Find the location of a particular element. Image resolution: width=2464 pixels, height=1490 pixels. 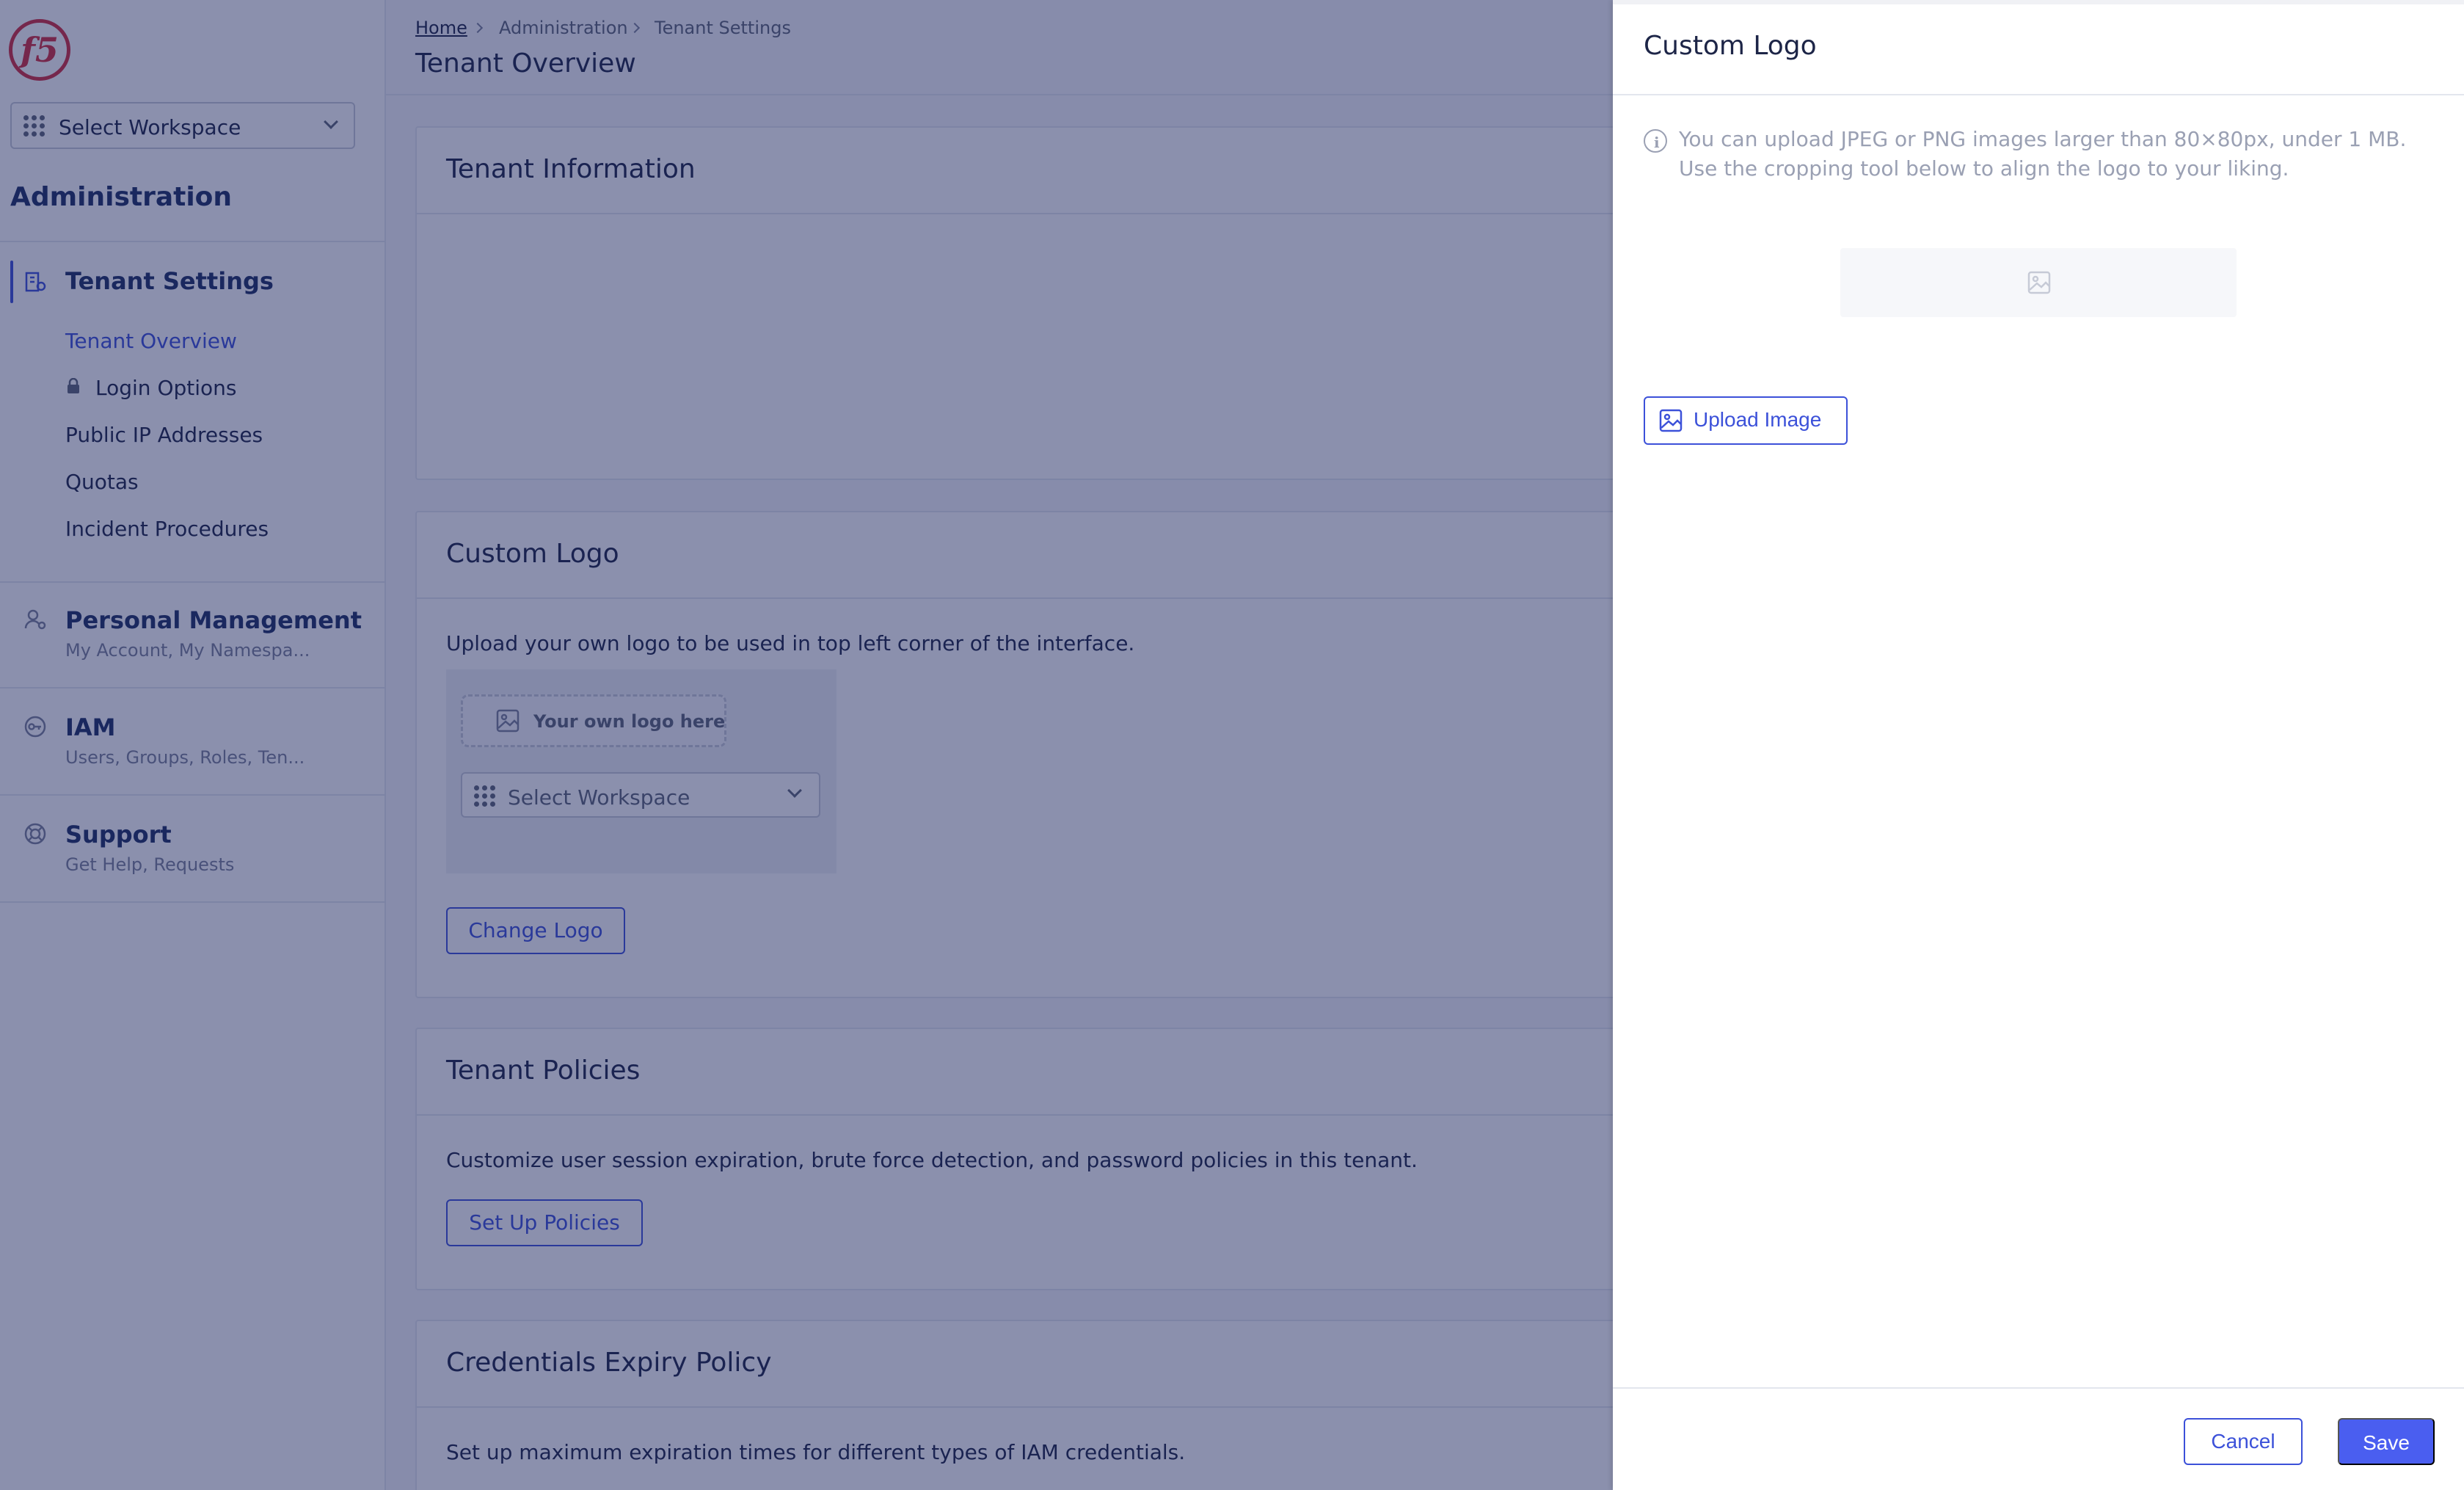

info-icon: i is located at coordinates (1655, 141).